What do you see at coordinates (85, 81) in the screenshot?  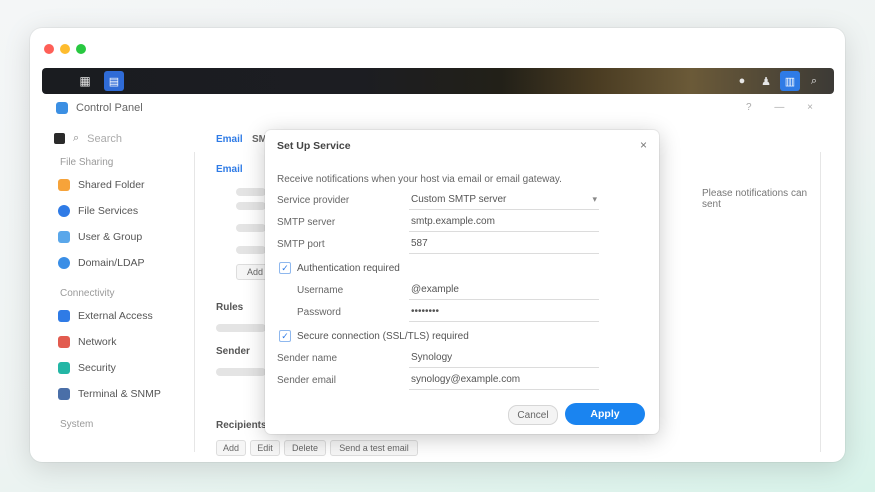 I see `grid-icon: ▦` at bounding box center [85, 81].